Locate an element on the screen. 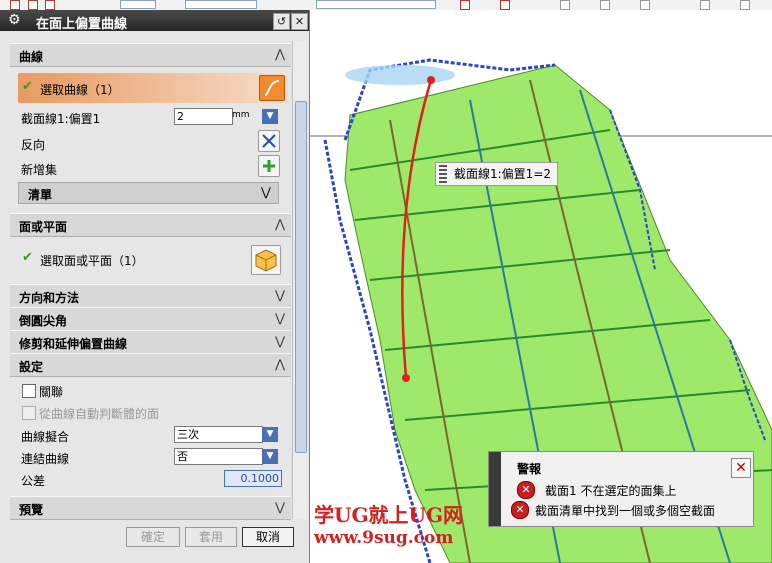 Image resolution: width=772 pixels, height=563 pixels. warning-line2: 截面清單中找到一個或多個空截面 is located at coordinates (625, 511).